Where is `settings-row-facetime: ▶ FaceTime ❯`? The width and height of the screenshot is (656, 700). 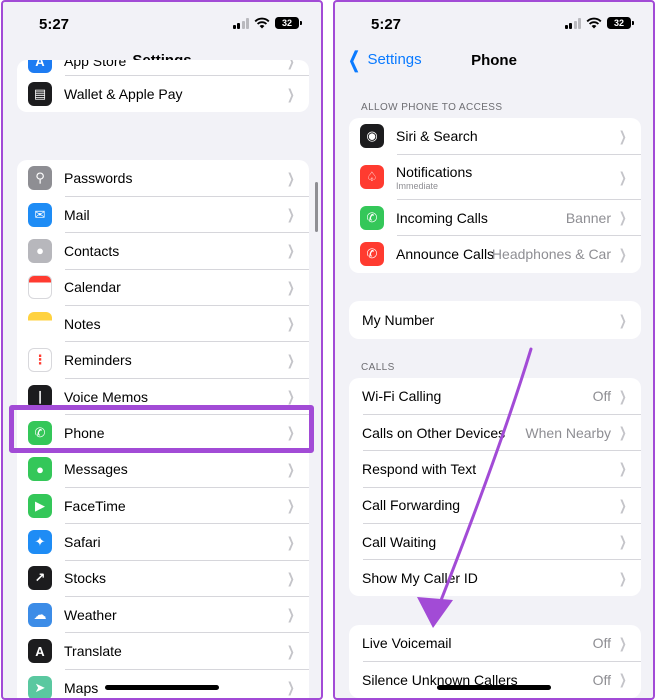 settings-row-facetime: ▶ FaceTime ❯ is located at coordinates (163, 506).